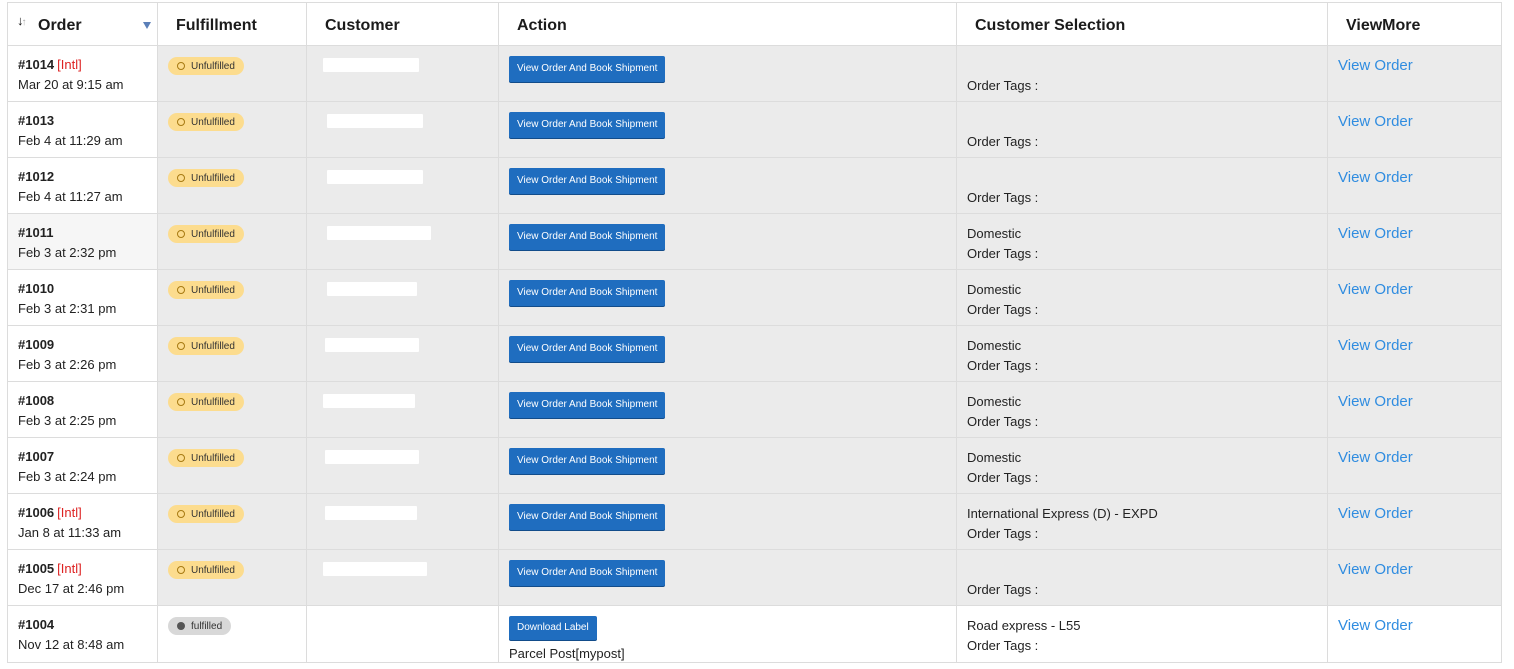 This screenshot has width=1514, height=669. Describe the element at coordinates (36, 344) in the screenshot. I see `order-number: #1009` at that location.